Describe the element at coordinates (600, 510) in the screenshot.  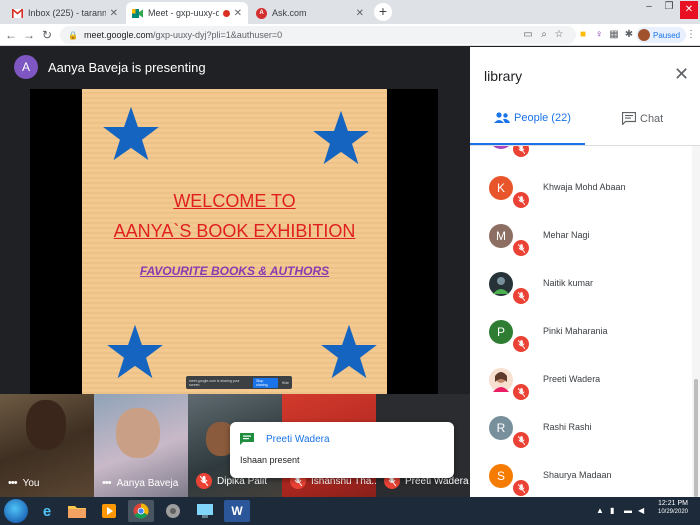
I see `tray-arrow-icon: ▲` at that location.